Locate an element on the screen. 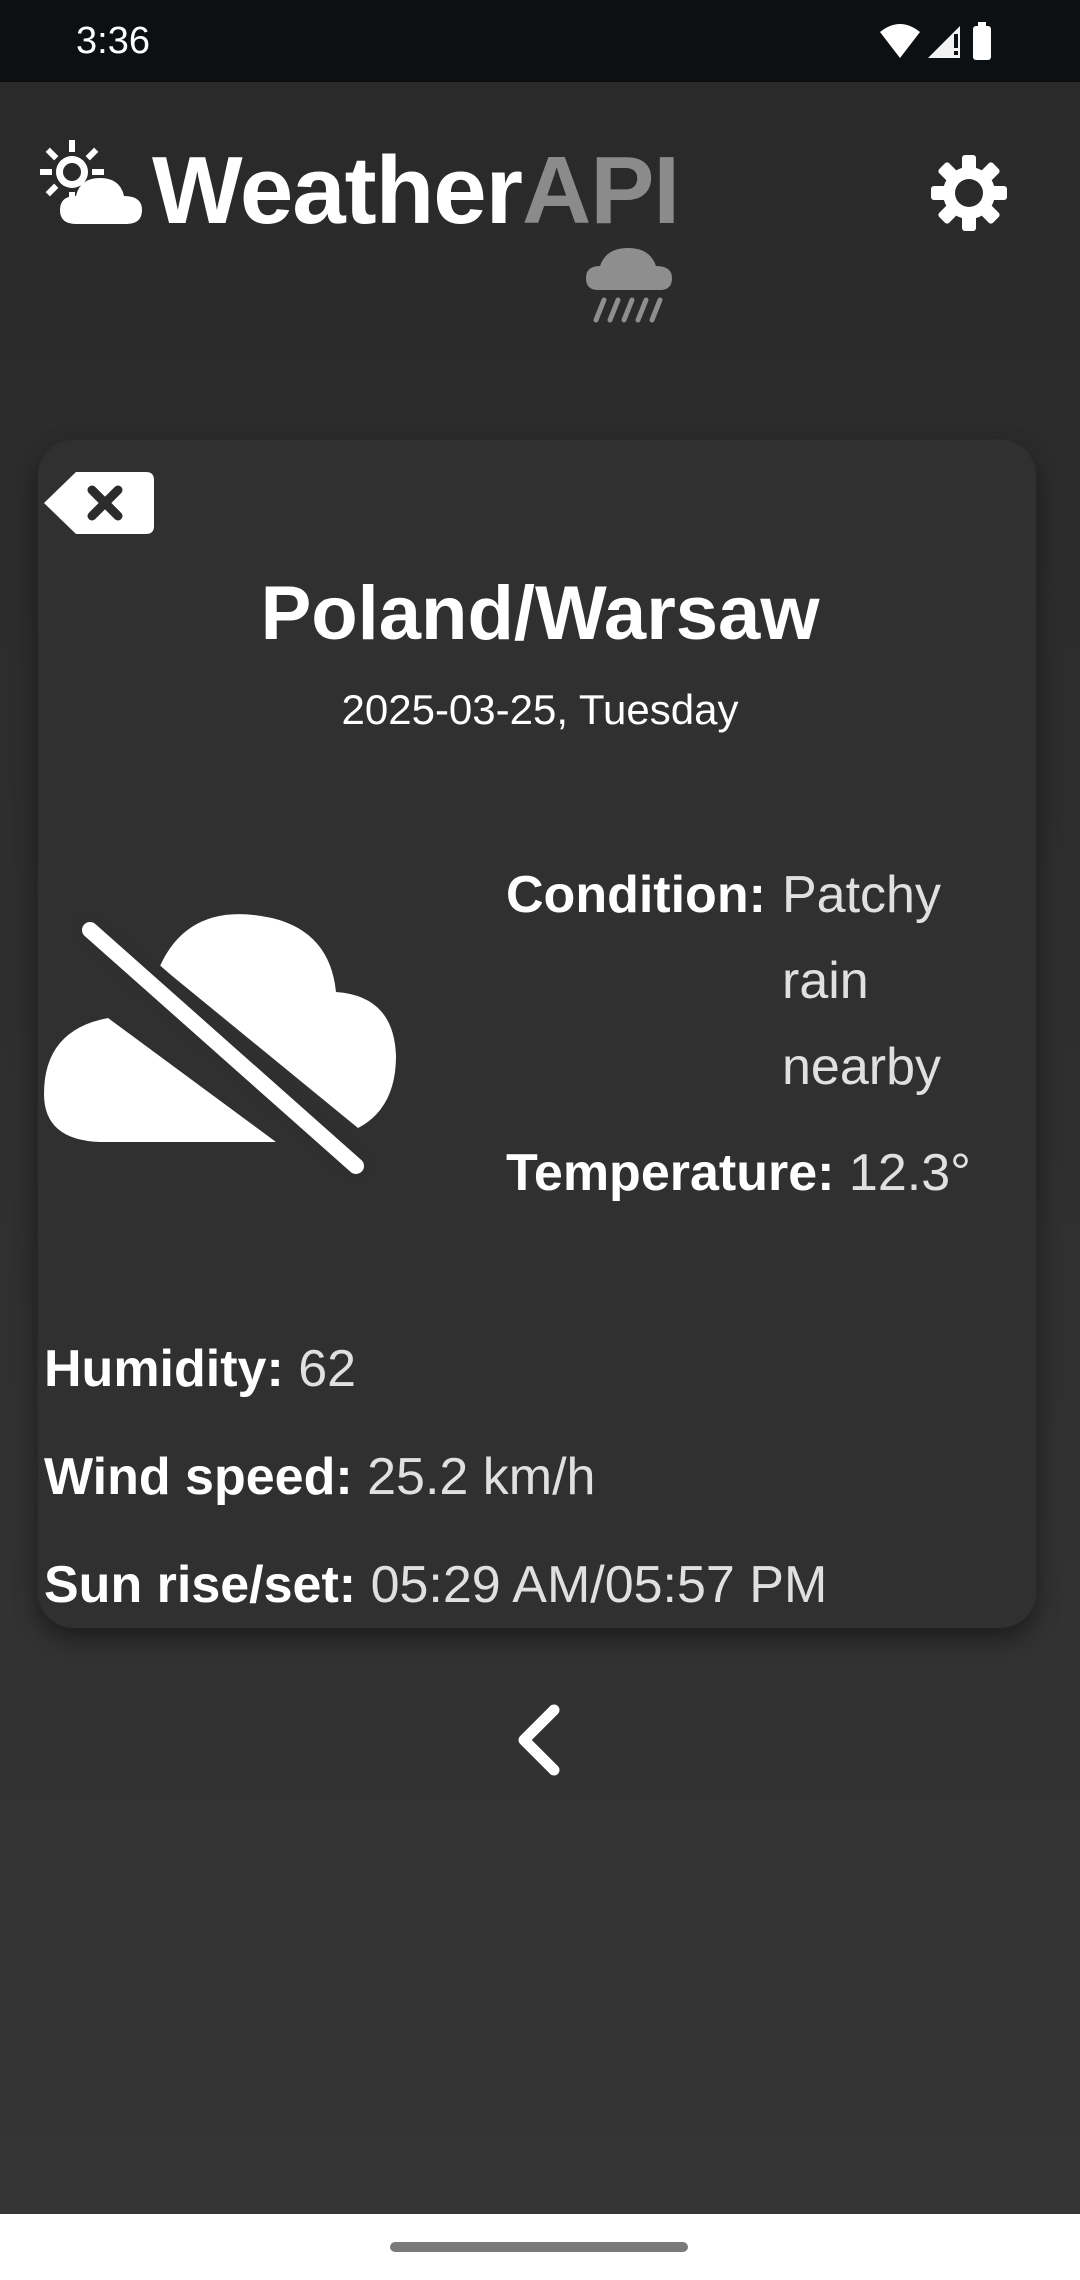 The image size is (1080, 2280). backspace-x-icon is located at coordinates (99, 503).